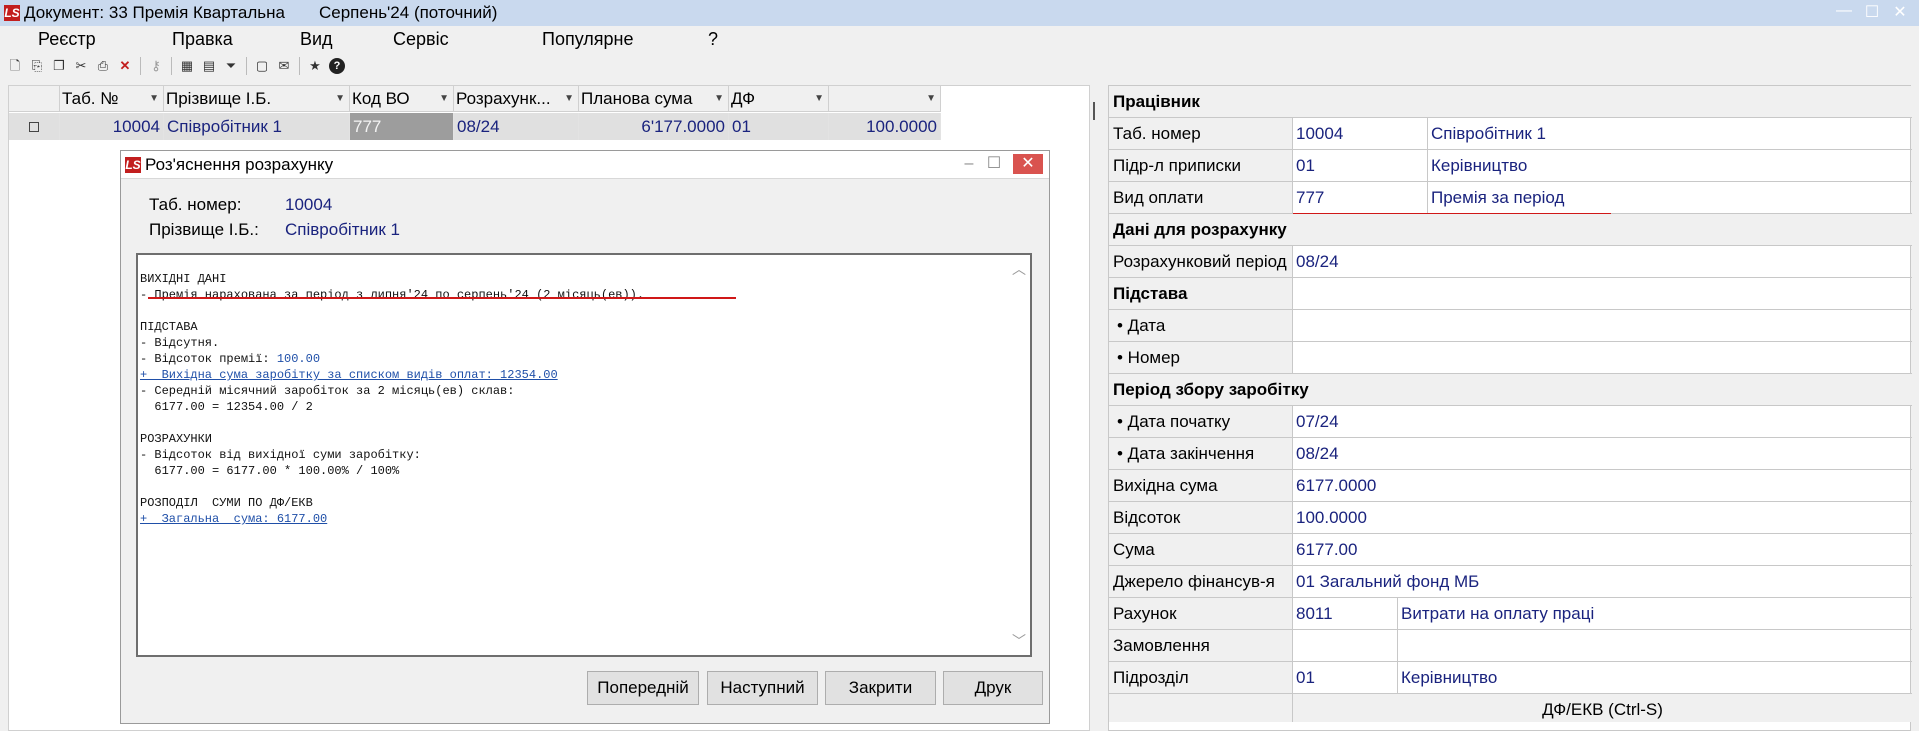  What do you see at coordinates (154, 12) in the screenshot?
I see `document-title: Документ: 33 Премія Квартальна` at bounding box center [154, 12].